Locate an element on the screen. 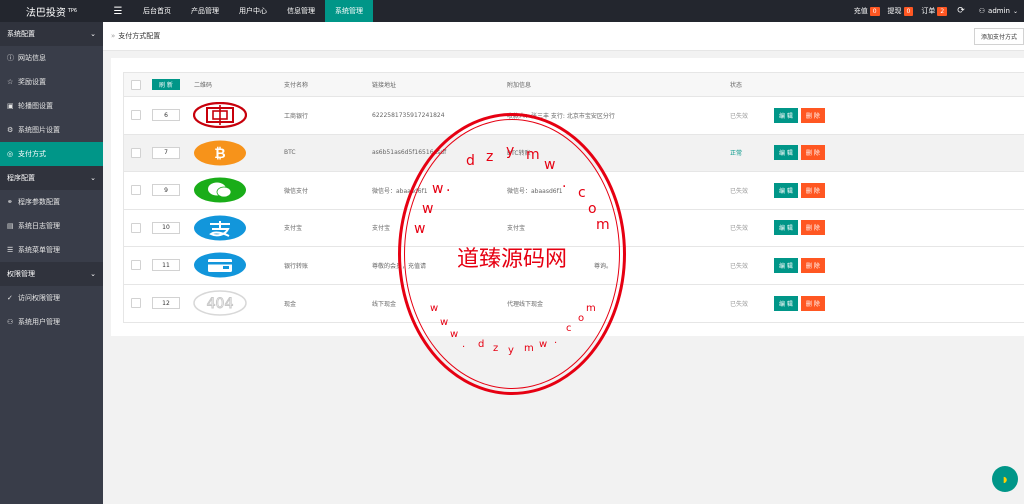 This screenshot has width=1024, height=504. sidebar-item-access: ✓ 访问权限管理 is located at coordinates (51, 298).